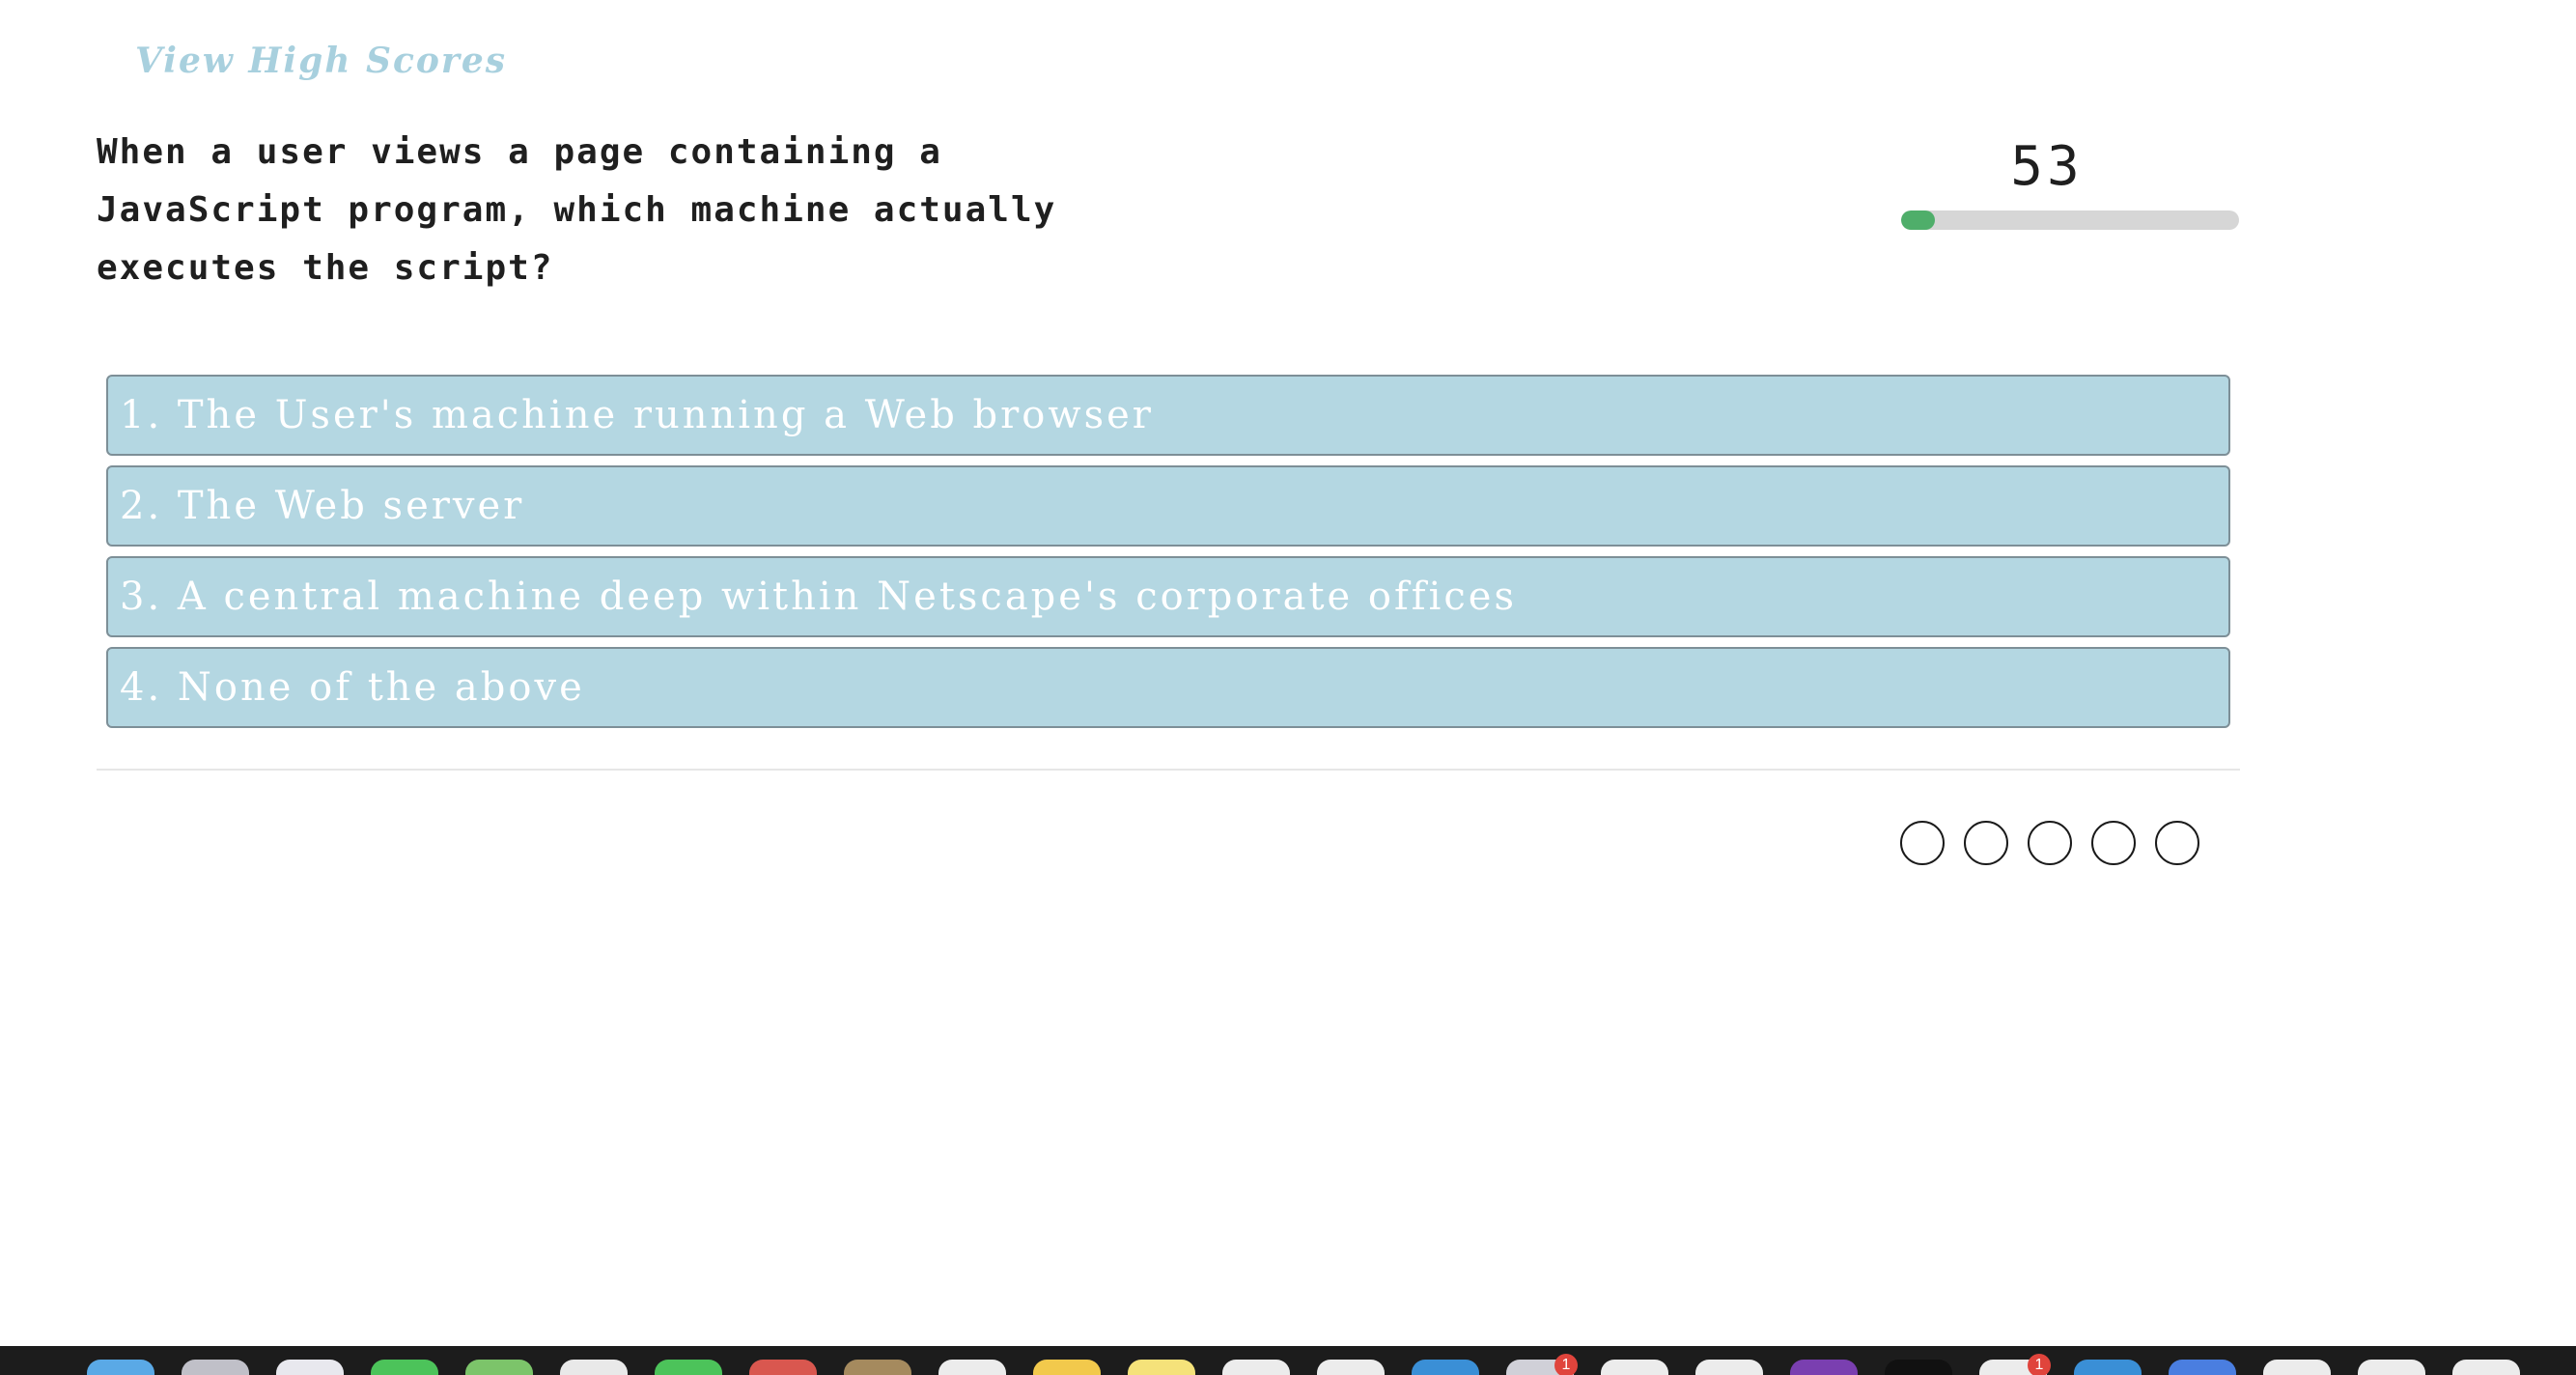 Image resolution: width=2576 pixels, height=1375 pixels. I want to click on timer-progress-fill, so click(1918, 220).